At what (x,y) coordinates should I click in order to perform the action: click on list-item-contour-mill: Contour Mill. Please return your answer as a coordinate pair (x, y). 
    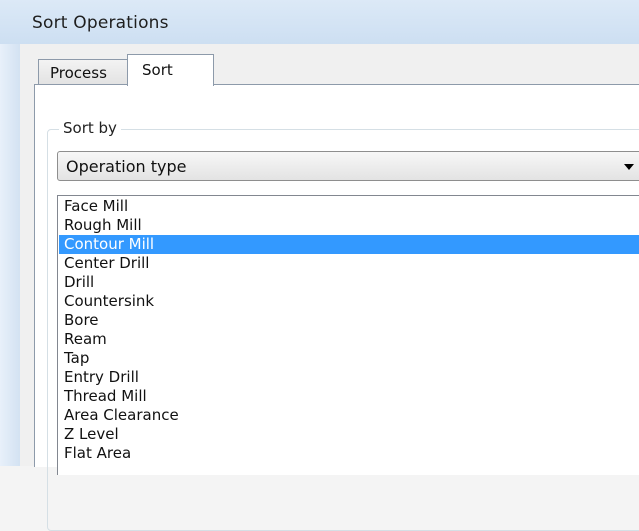
    Looking at the image, I should click on (349, 244).